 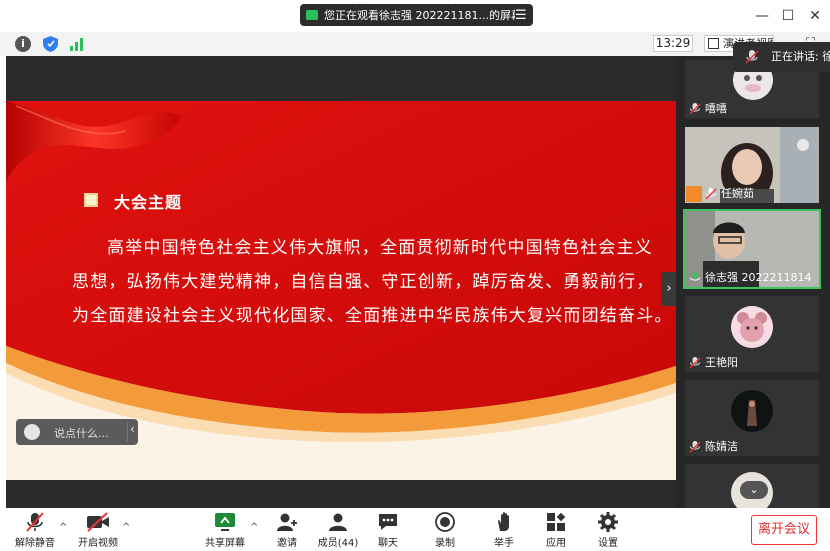 I want to click on apps-label: 应用, so click(x=556, y=543).